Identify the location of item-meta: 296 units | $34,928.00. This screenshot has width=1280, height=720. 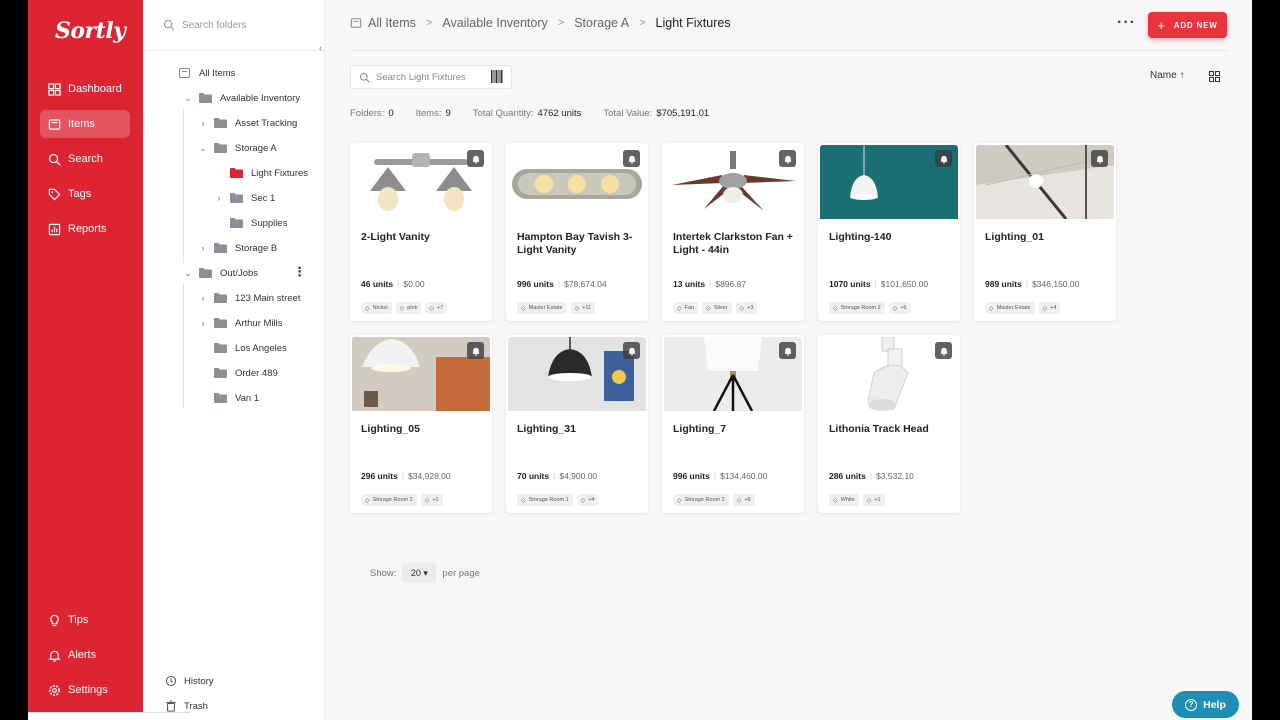
(406, 476).